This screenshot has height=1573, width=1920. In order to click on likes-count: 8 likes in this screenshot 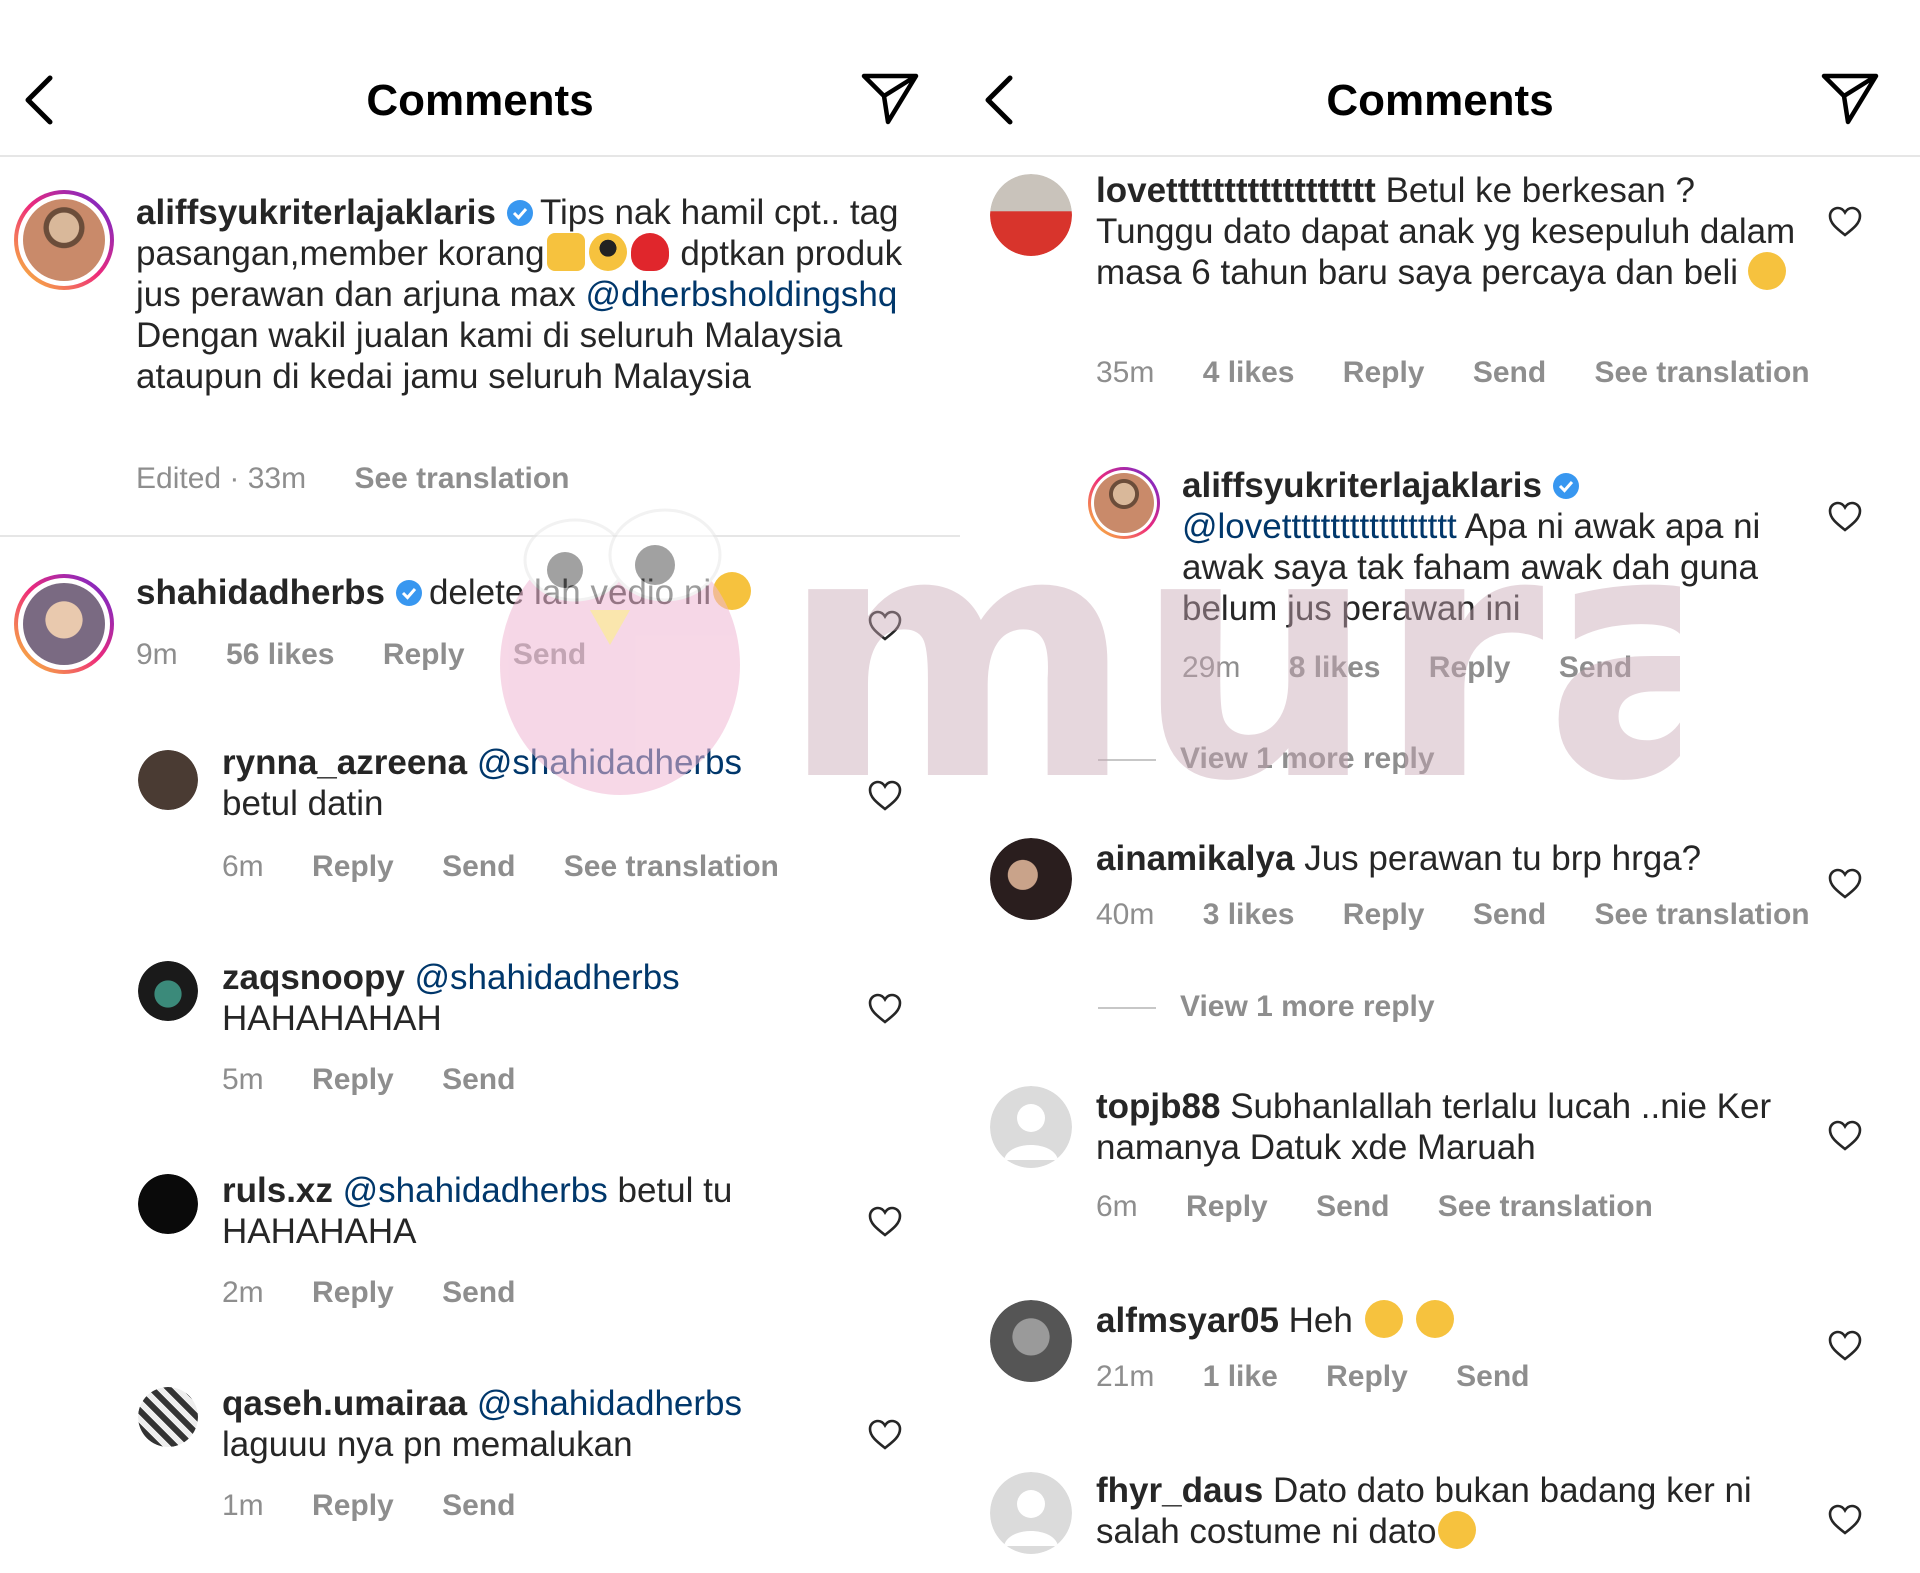, I will do `click(1335, 667)`.